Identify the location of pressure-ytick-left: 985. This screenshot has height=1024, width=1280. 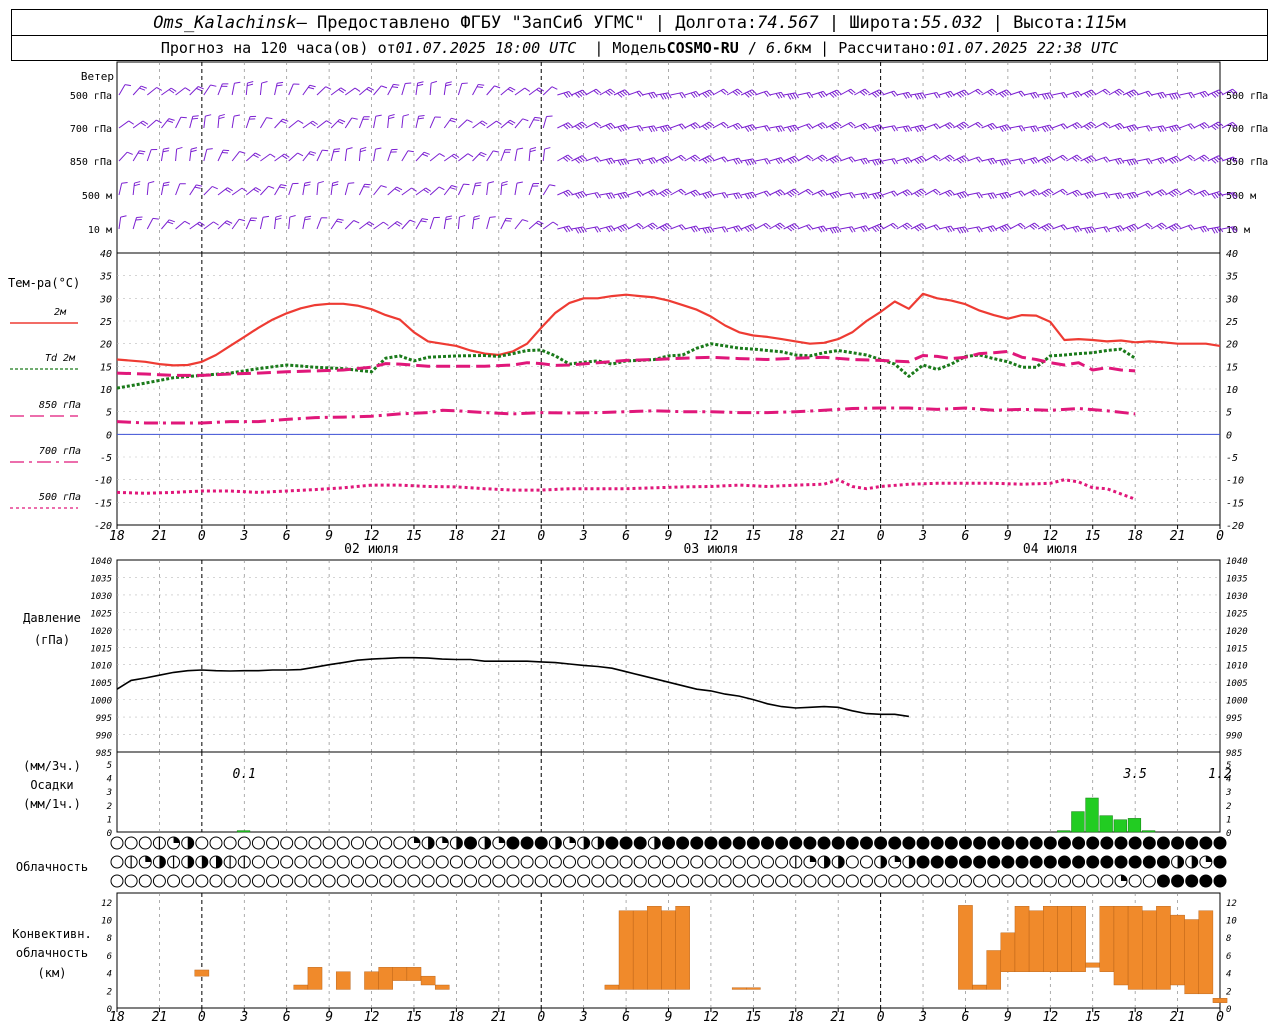
(104, 754).